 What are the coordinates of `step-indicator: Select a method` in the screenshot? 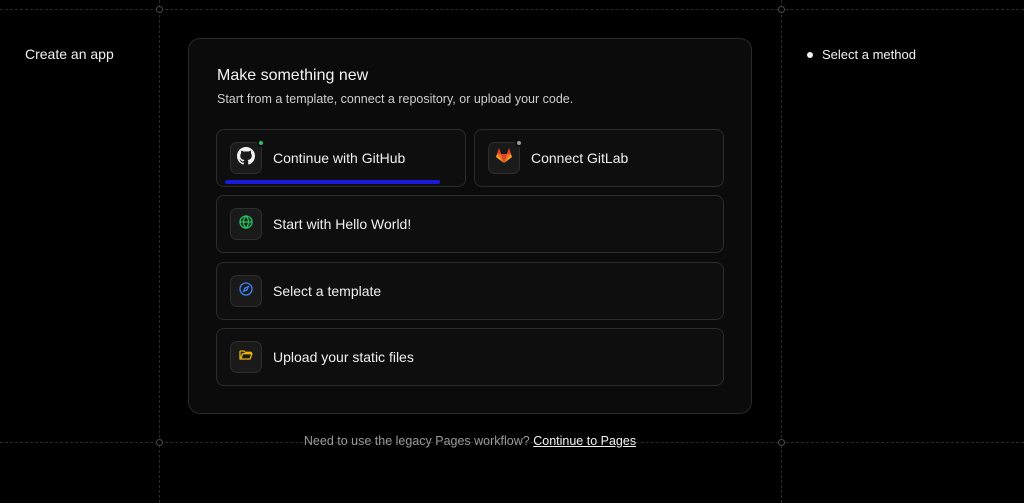 It's located at (861, 54).